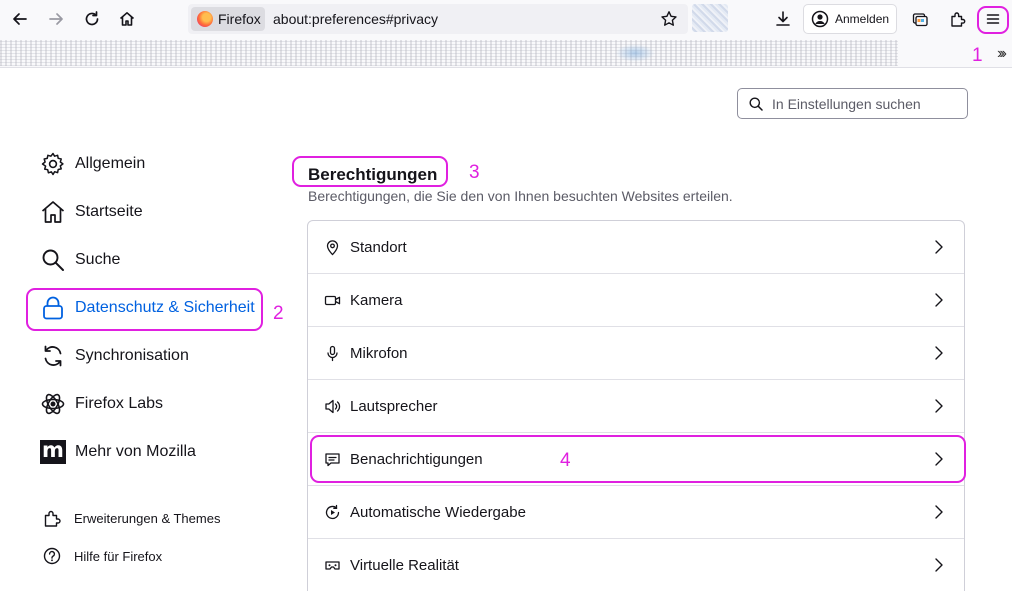 The height and width of the screenshot is (591, 1012). I want to click on bookmarks-toolbar: ›››, so click(506, 53).